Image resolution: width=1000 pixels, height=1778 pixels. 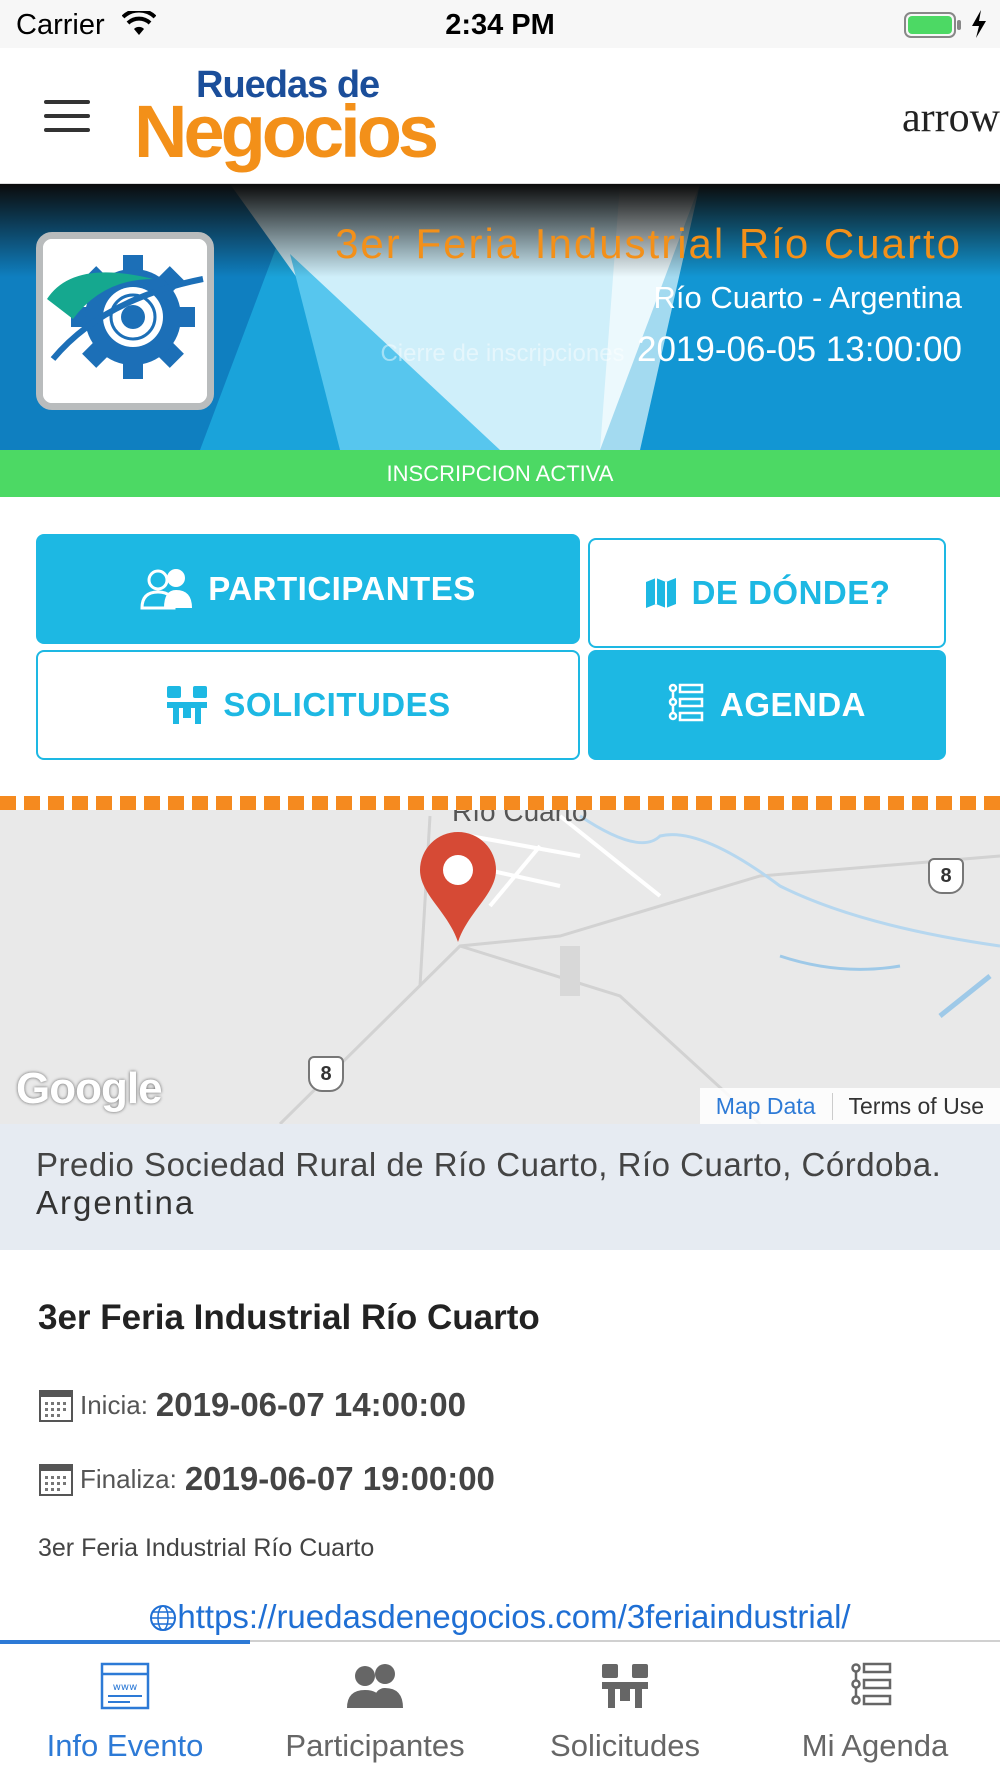 I want to click on status-bar: Carrier 2:34 PM, so click(x=500, y=24).